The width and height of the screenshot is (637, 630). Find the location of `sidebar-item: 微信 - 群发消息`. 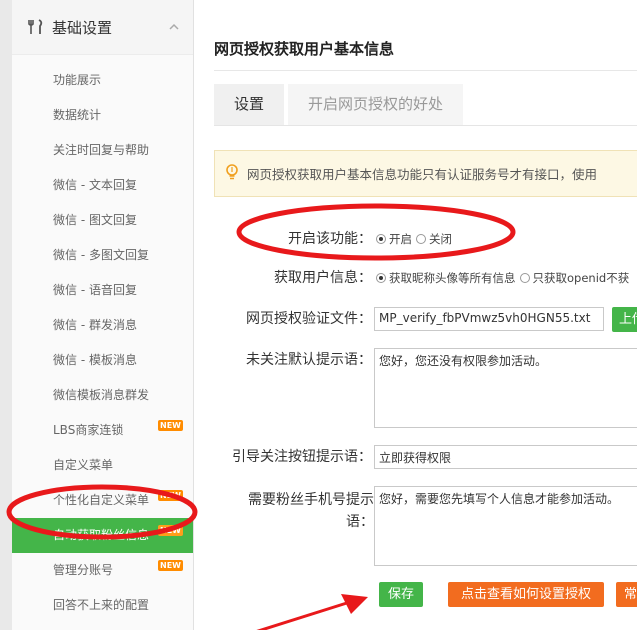

sidebar-item: 微信 - 群发消息 is located at coordinates (102, 325).